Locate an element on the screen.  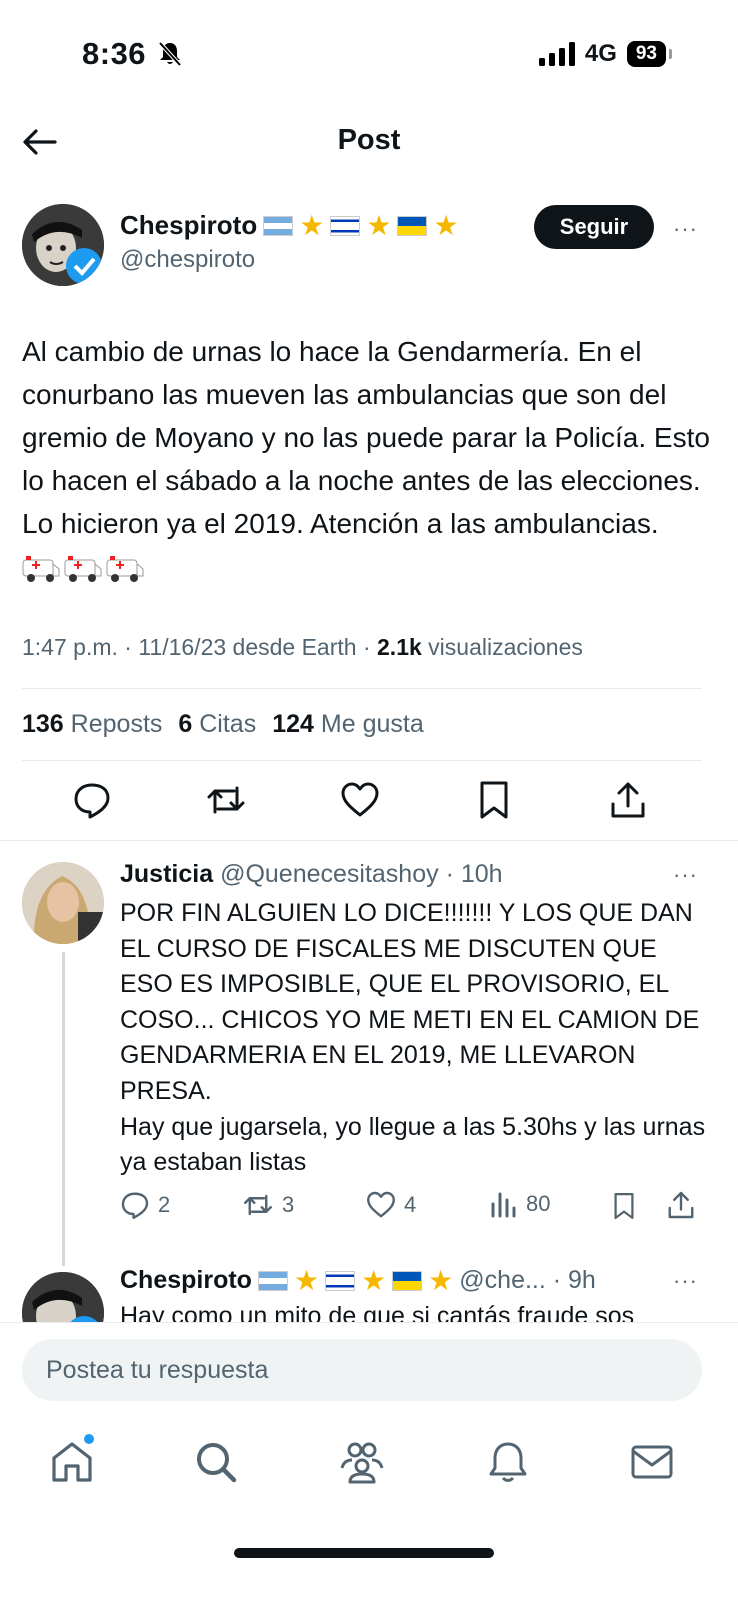
top-bar: Post is located at coordinates (369, 142).